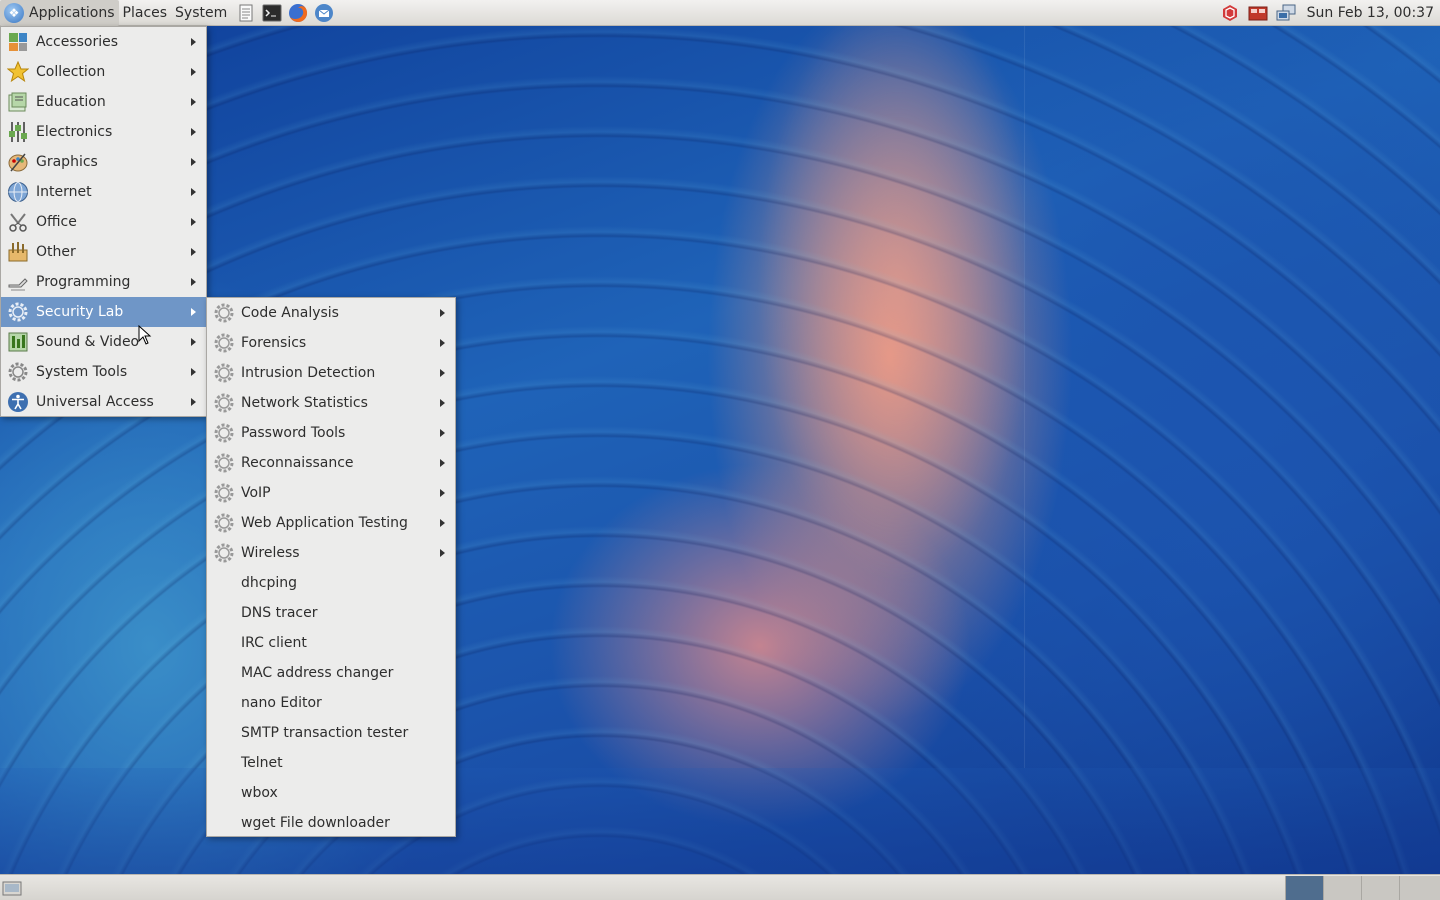 This screenshot has width=1440, height=900. I want to click on globe-icon, so click(18, 192).